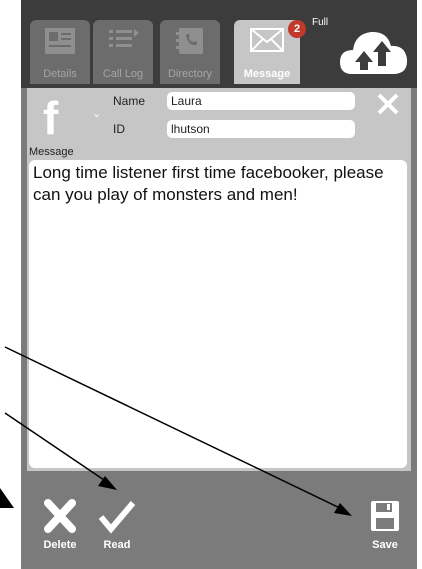 The image size is (422, 569). Describe the element at coordinates (7, 498) in the screenshot. I see `annotation-arrow-delete` at that location.